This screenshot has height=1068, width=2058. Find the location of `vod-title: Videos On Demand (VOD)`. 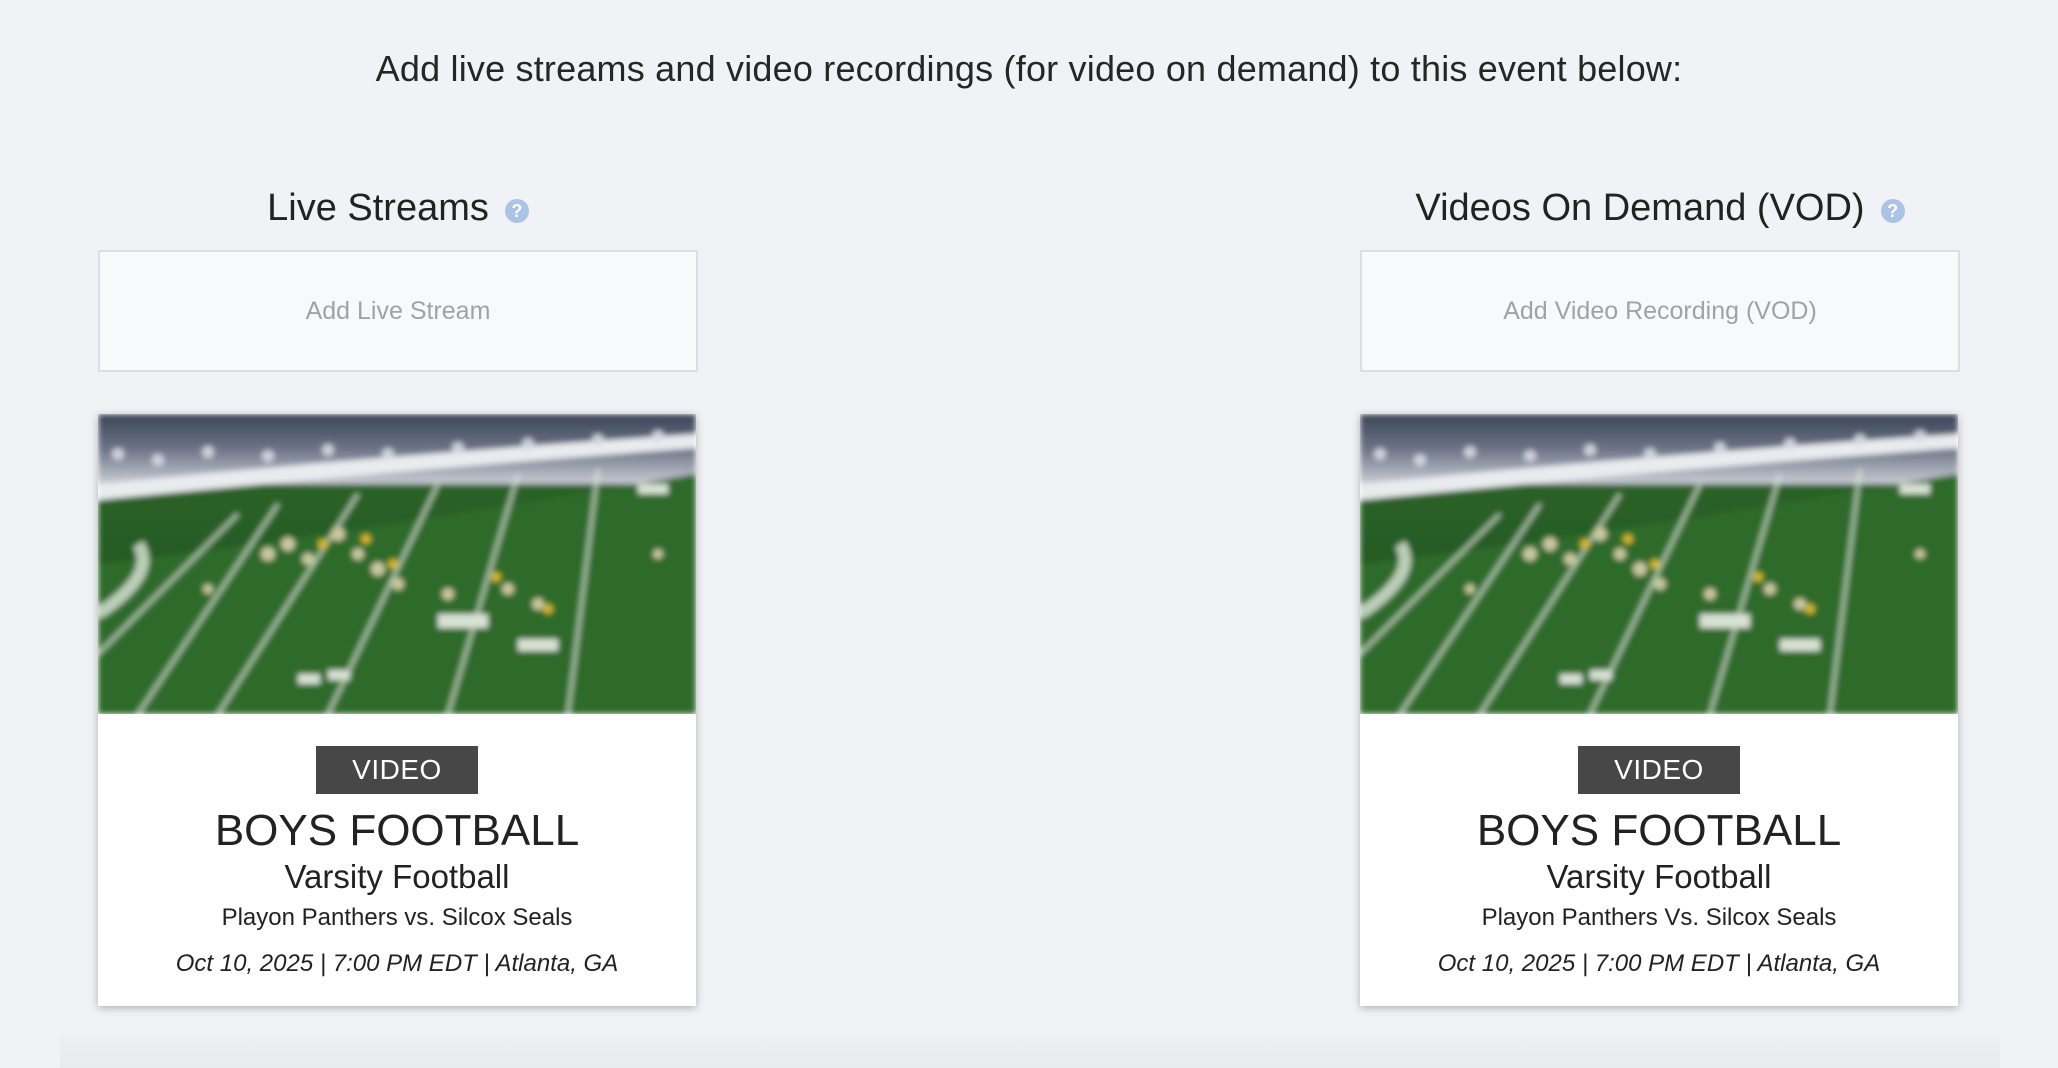

vod-title: Videos On Demand (VOD) is located at coordinates (1640, 207).